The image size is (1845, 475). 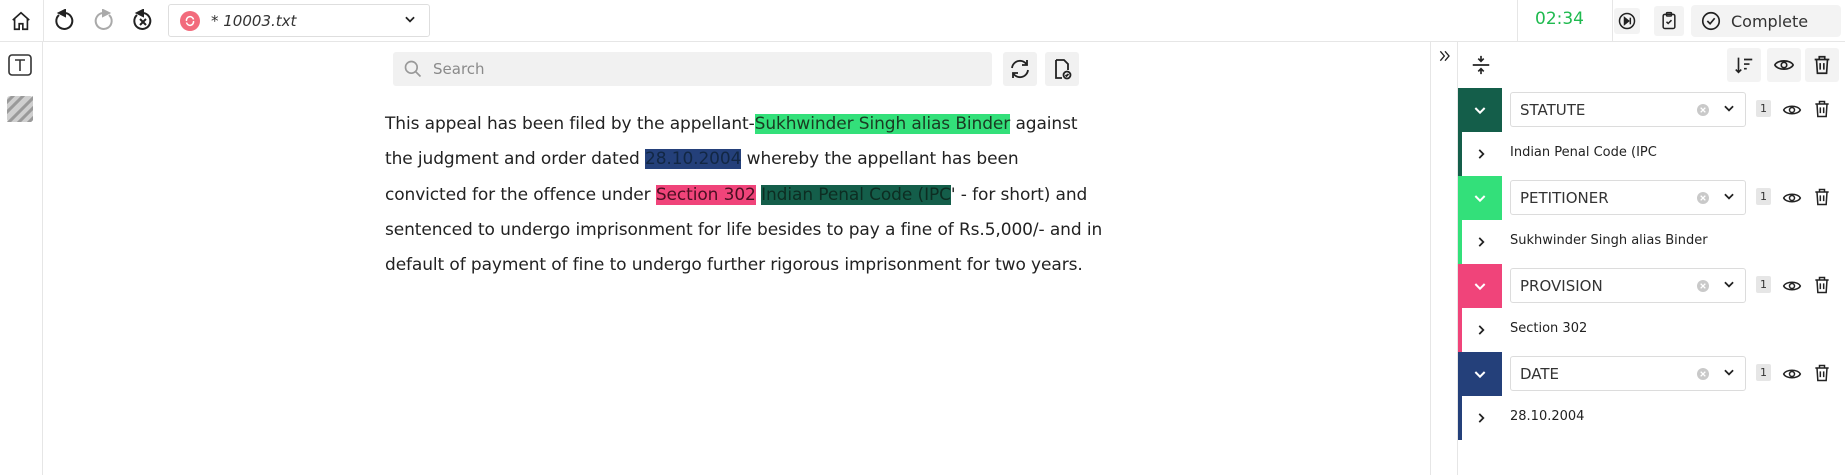 I want to click on entity-highlight-statute: Indian Penal Code (IPC, so click(x=856, y=194).